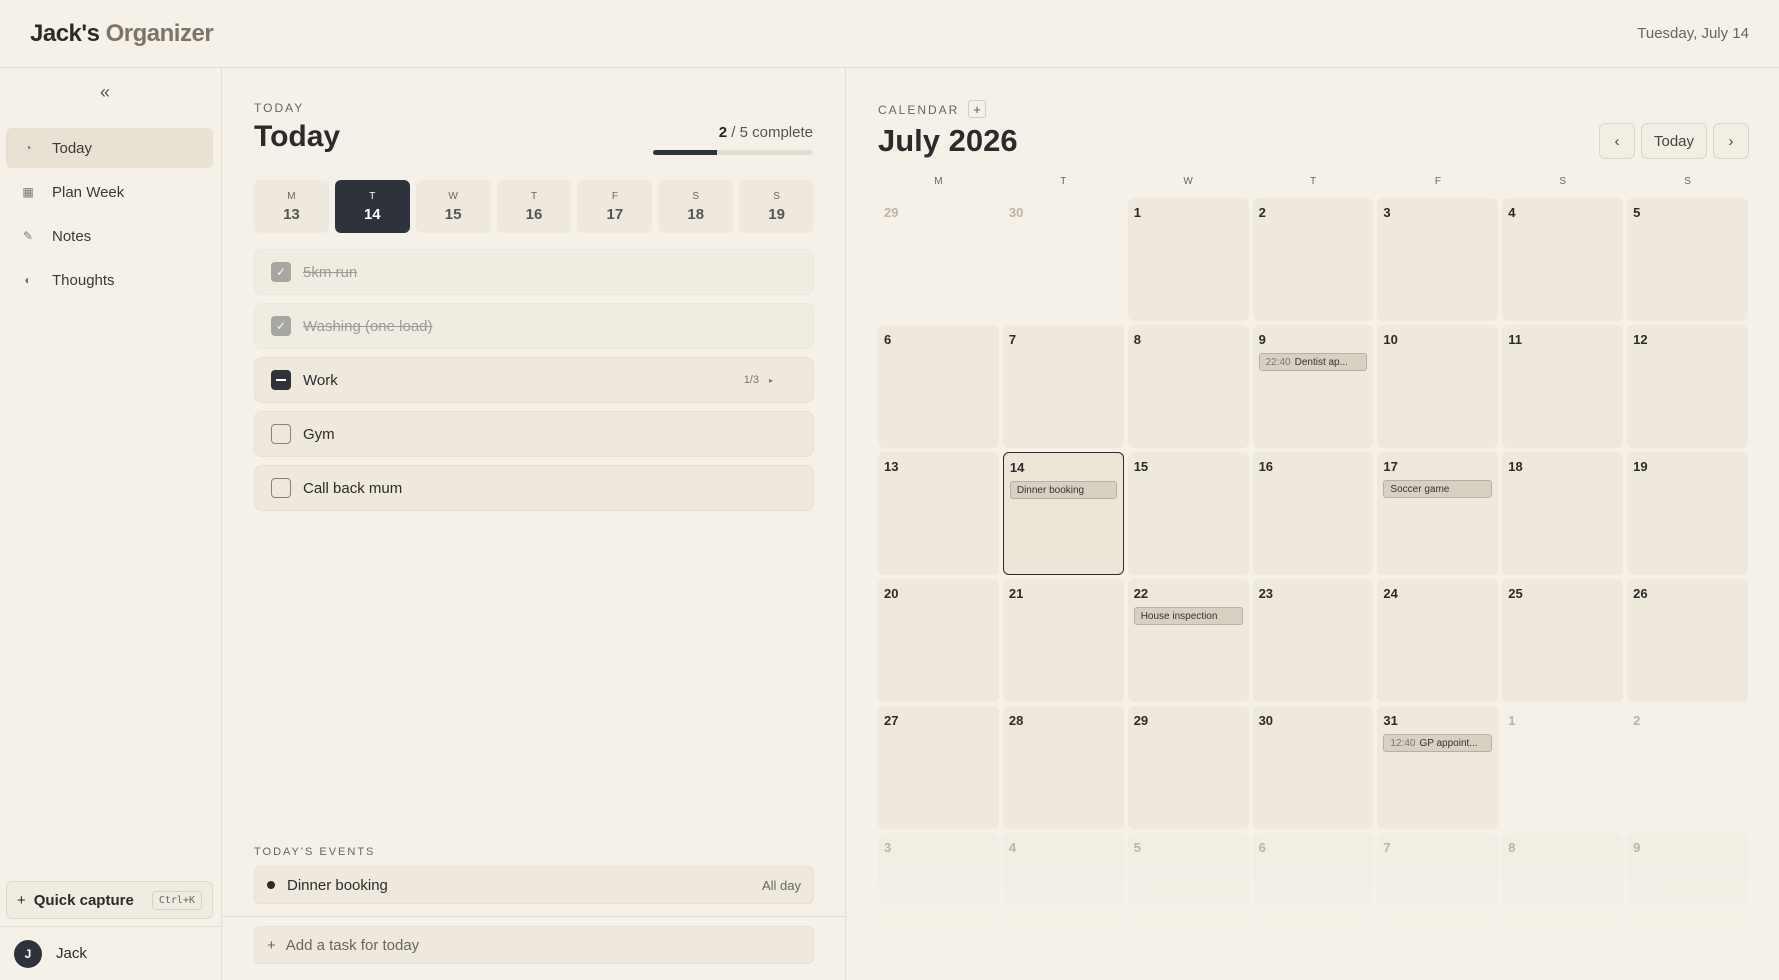 This screenshot has height=980, width=1779. I want to click on avatar: J, so click(28, 953).